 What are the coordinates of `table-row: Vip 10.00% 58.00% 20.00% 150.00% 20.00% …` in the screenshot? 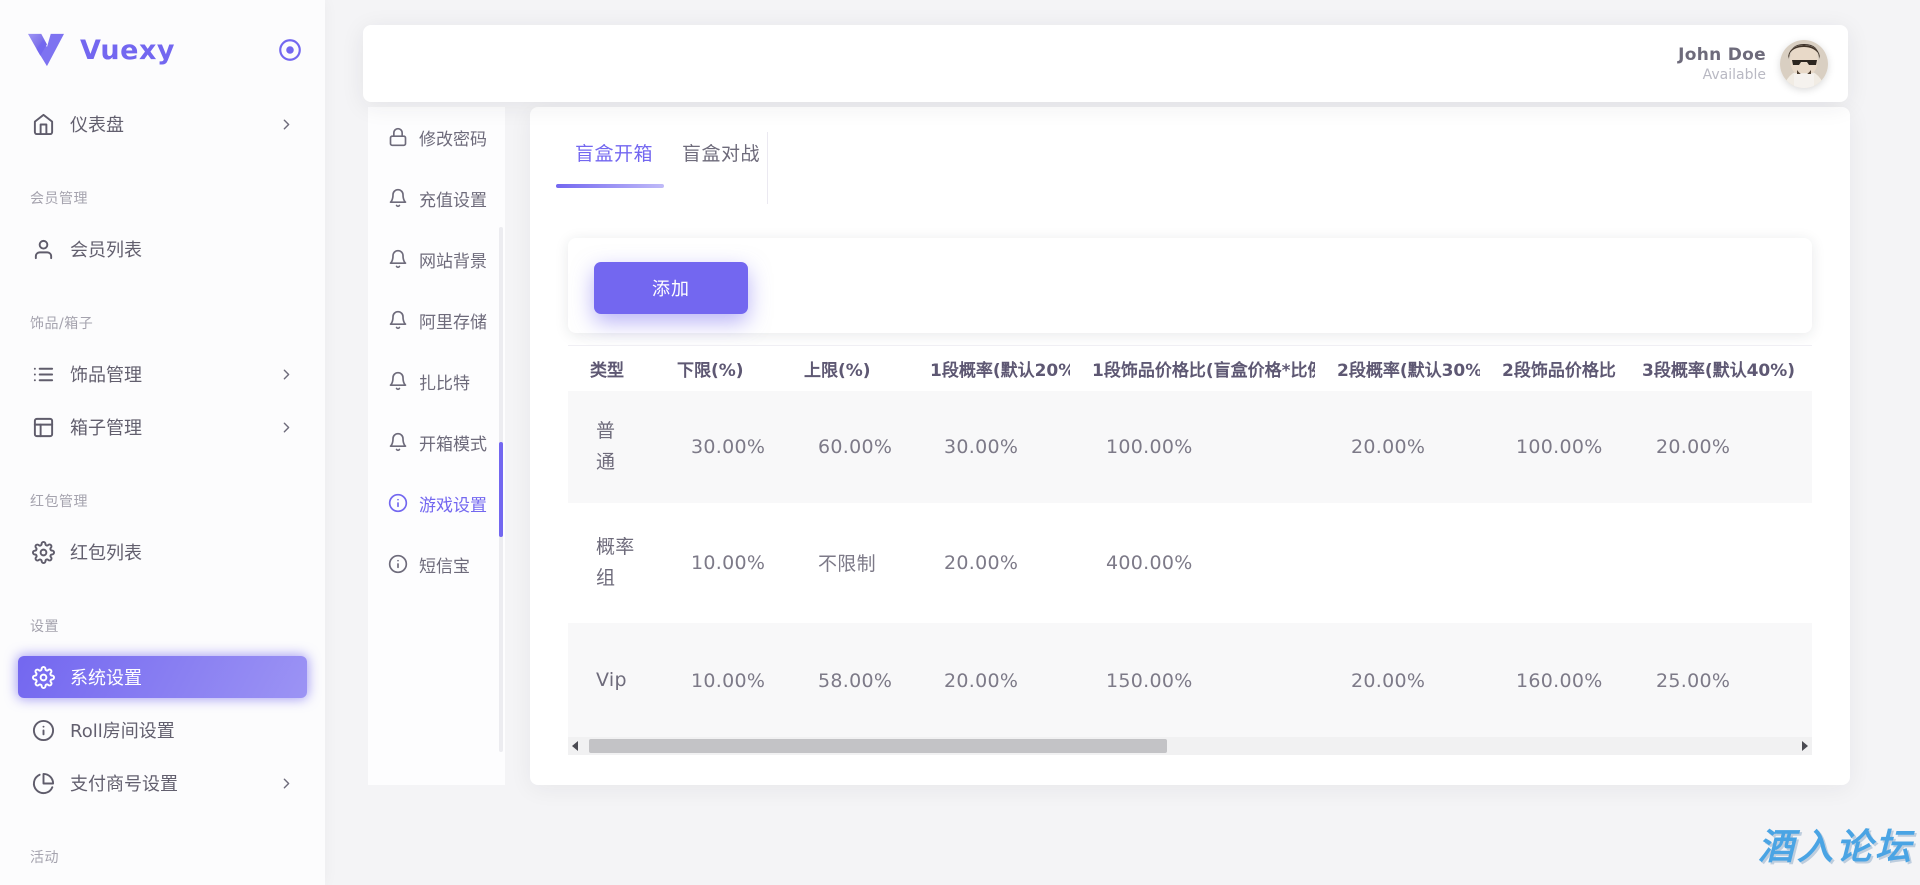 It's located at (1190, 680).